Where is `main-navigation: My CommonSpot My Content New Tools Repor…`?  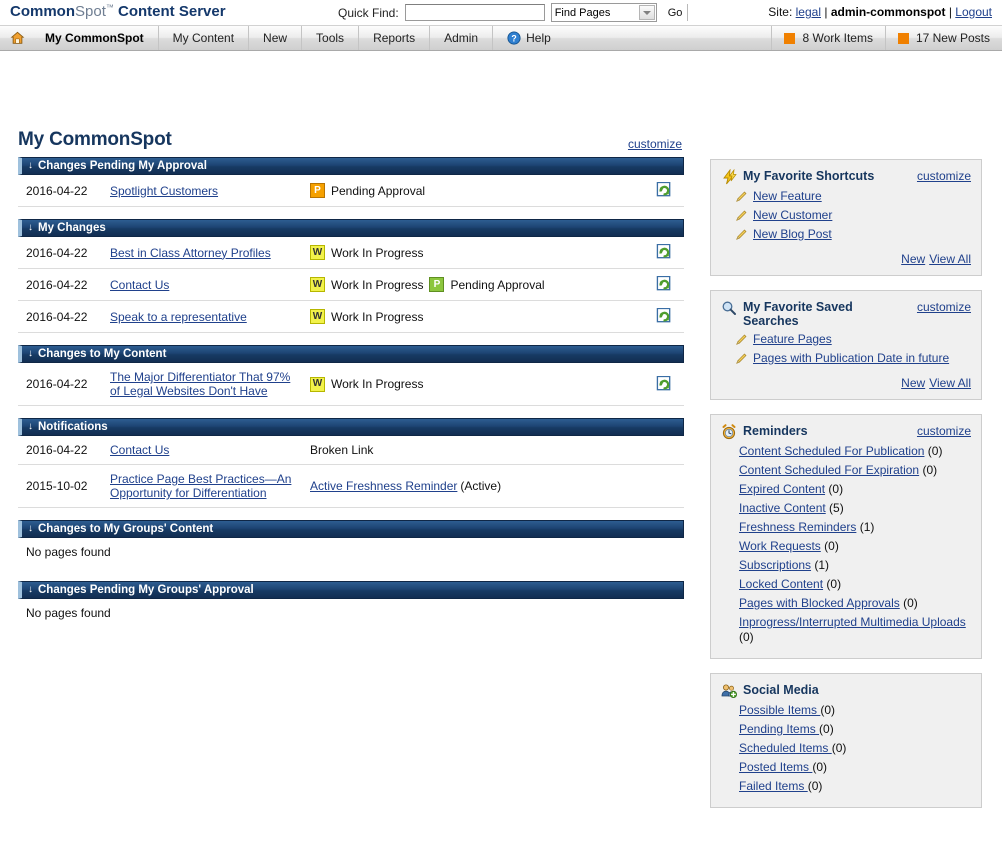 main-navigation: My CommonSpot My Content New Tools Repor… is located at coordinates (501, 38).